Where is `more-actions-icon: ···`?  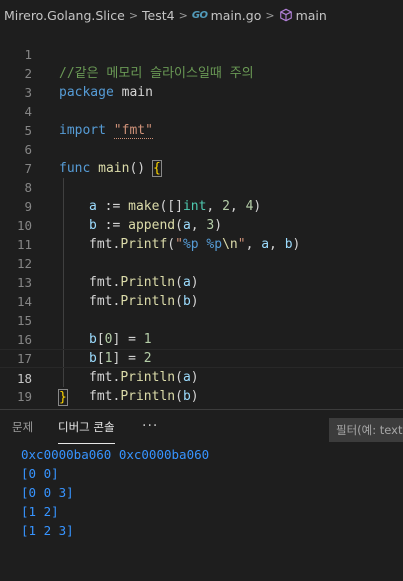
more-actions-icon: ··· is located at coordinates (150, 427).